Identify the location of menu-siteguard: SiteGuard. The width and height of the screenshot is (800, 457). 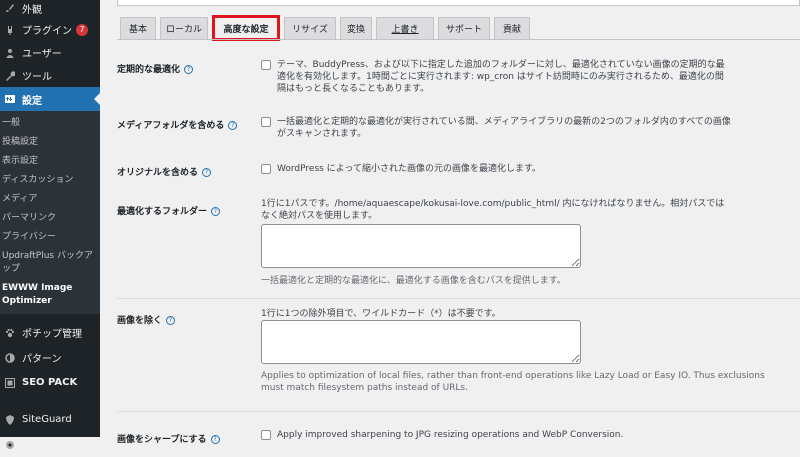
(50, 419).